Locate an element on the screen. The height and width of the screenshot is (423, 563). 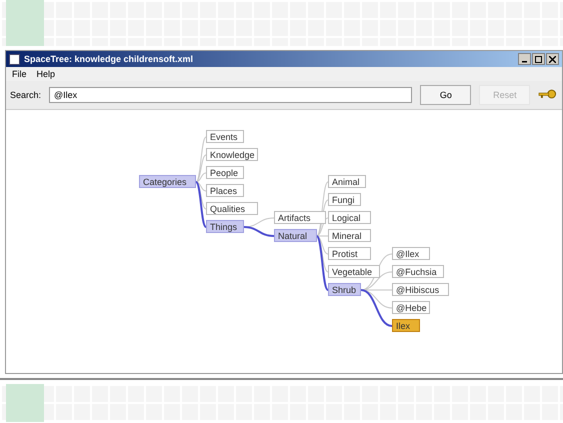
search-label: Search: is located at coordinates (26, 95).